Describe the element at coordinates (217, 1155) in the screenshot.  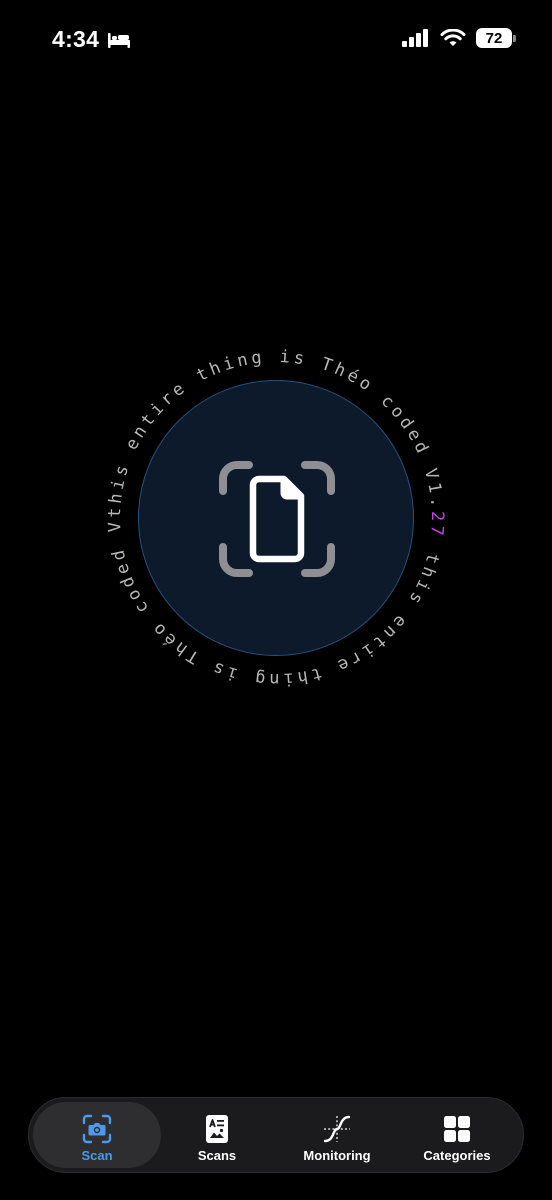
I see `tab-label-scans: Scans` at that location.